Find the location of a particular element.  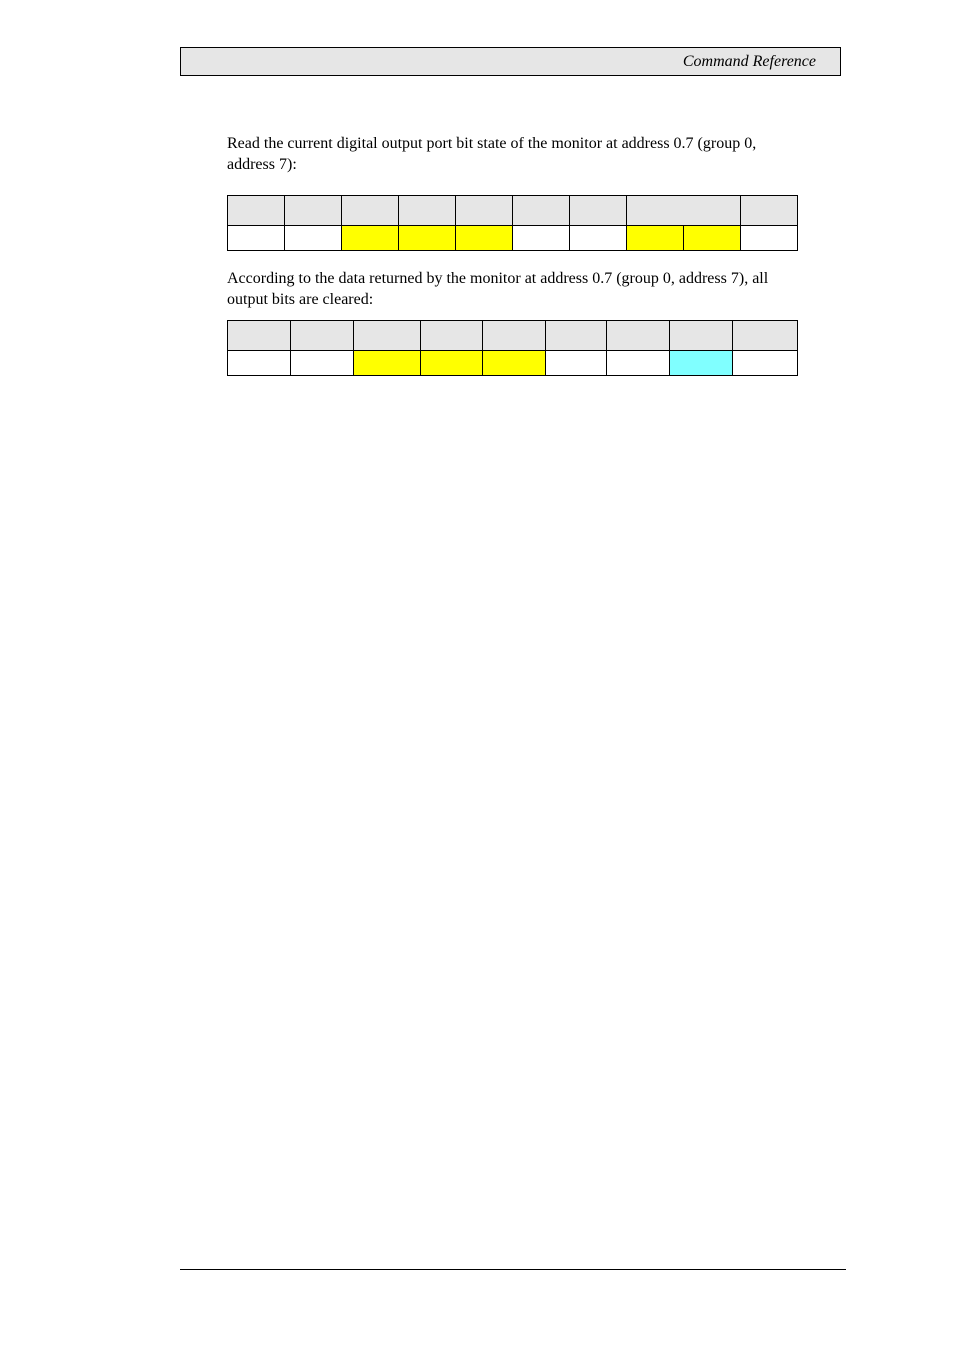

page-header: Command Reference is located at coordinates (510, 61).